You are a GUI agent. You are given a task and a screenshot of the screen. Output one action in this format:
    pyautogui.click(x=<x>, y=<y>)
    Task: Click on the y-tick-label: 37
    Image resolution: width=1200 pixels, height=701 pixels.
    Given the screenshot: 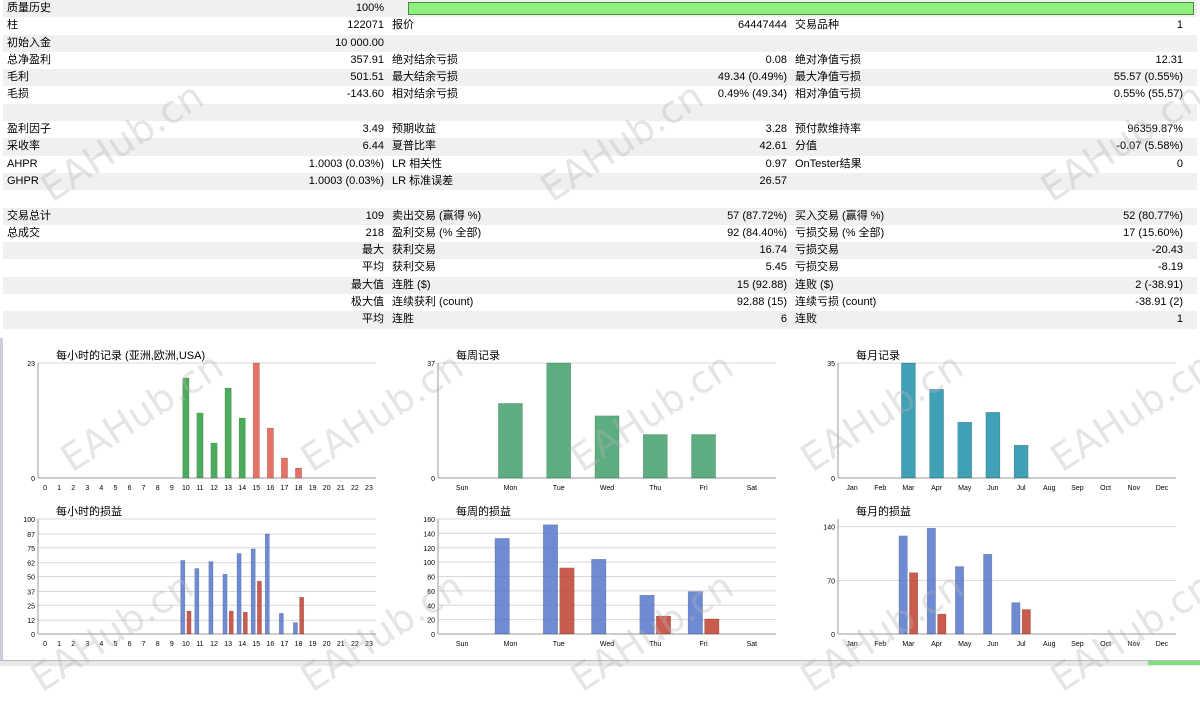 What is the action you would take?
    pyautogui.click(x=31, y=592)
    